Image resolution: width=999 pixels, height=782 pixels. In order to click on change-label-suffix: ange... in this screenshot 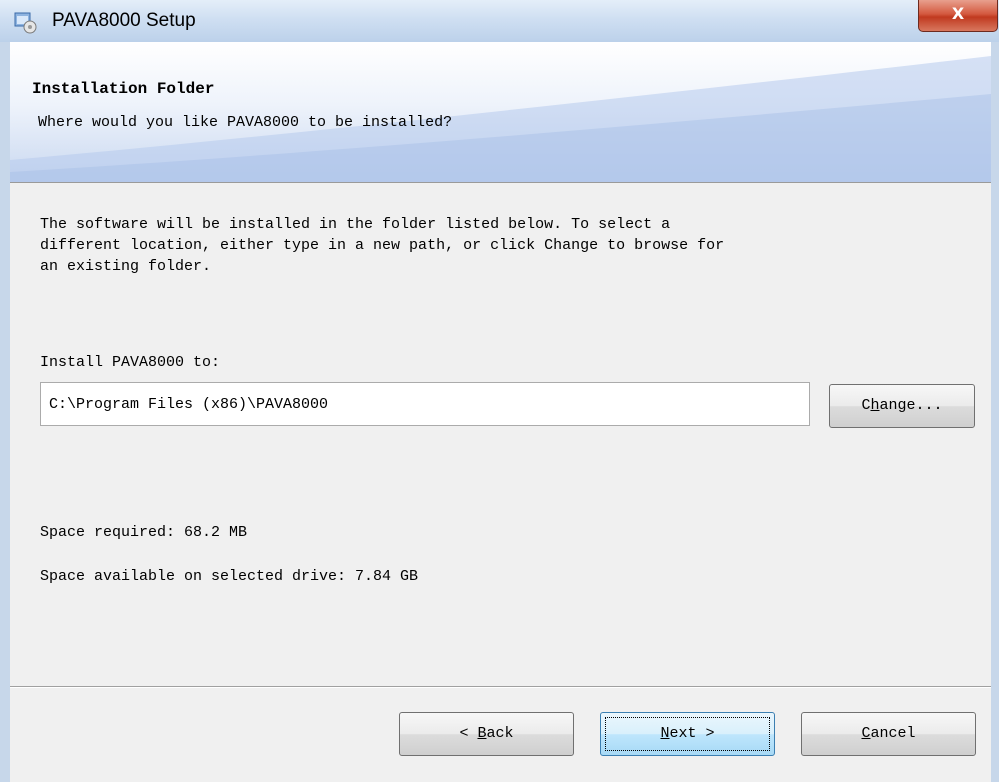, I will do `click(911, 405)`.